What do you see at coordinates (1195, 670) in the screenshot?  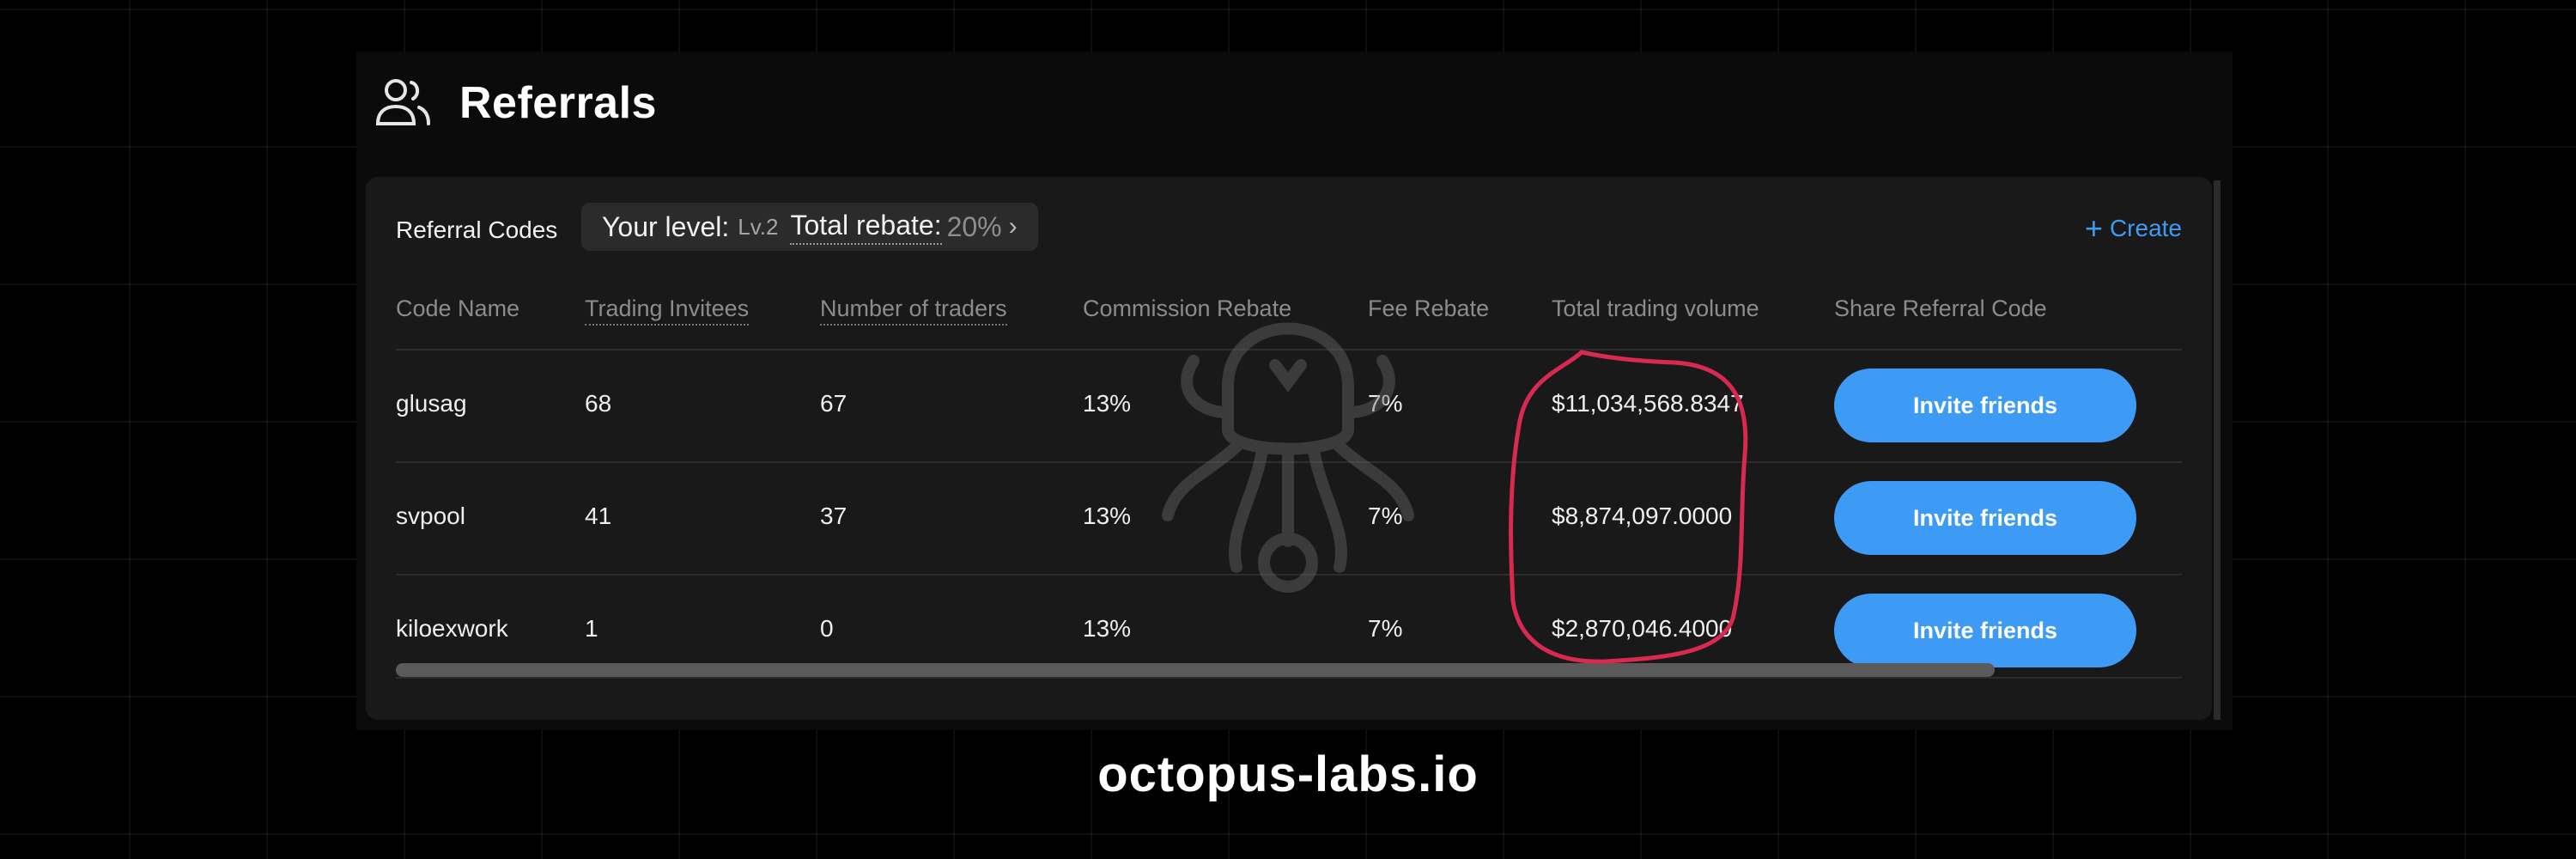 I see `horizontal-scrollbar` at bounding box center [1195, 670].